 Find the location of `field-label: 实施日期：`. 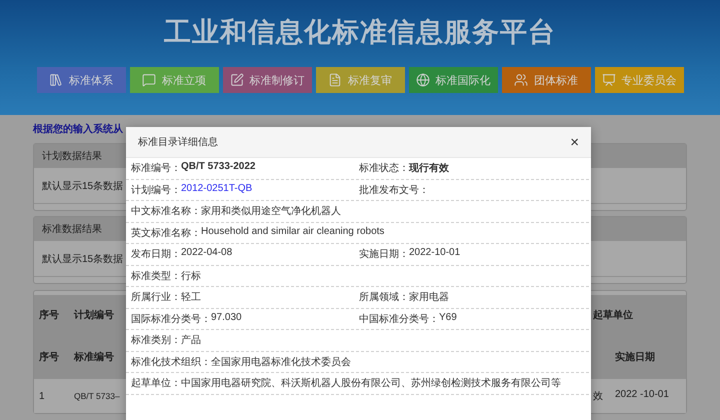

field-label: 实施日期： is located at coordinates (384, 255).